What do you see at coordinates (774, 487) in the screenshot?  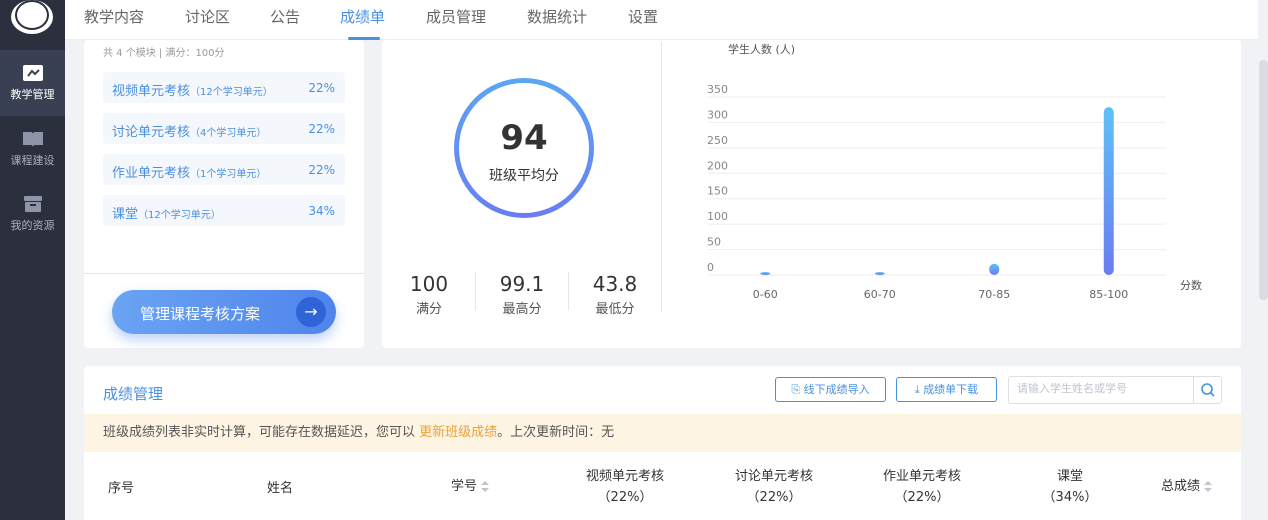 I see `column-discussion: 讨论单元考核 （22%）` at bounding box center [774, 487].